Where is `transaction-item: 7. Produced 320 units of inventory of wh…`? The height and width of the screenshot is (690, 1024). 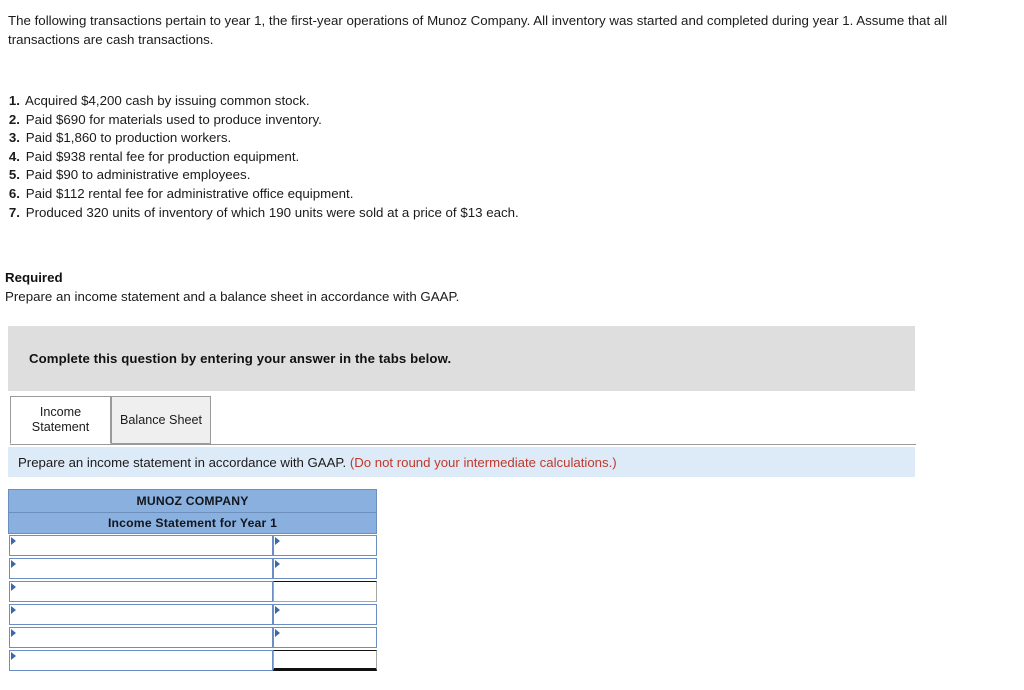
transaction-item: 7. Produced 320 units of inventory of wh… is located at coordinates (415, 213).